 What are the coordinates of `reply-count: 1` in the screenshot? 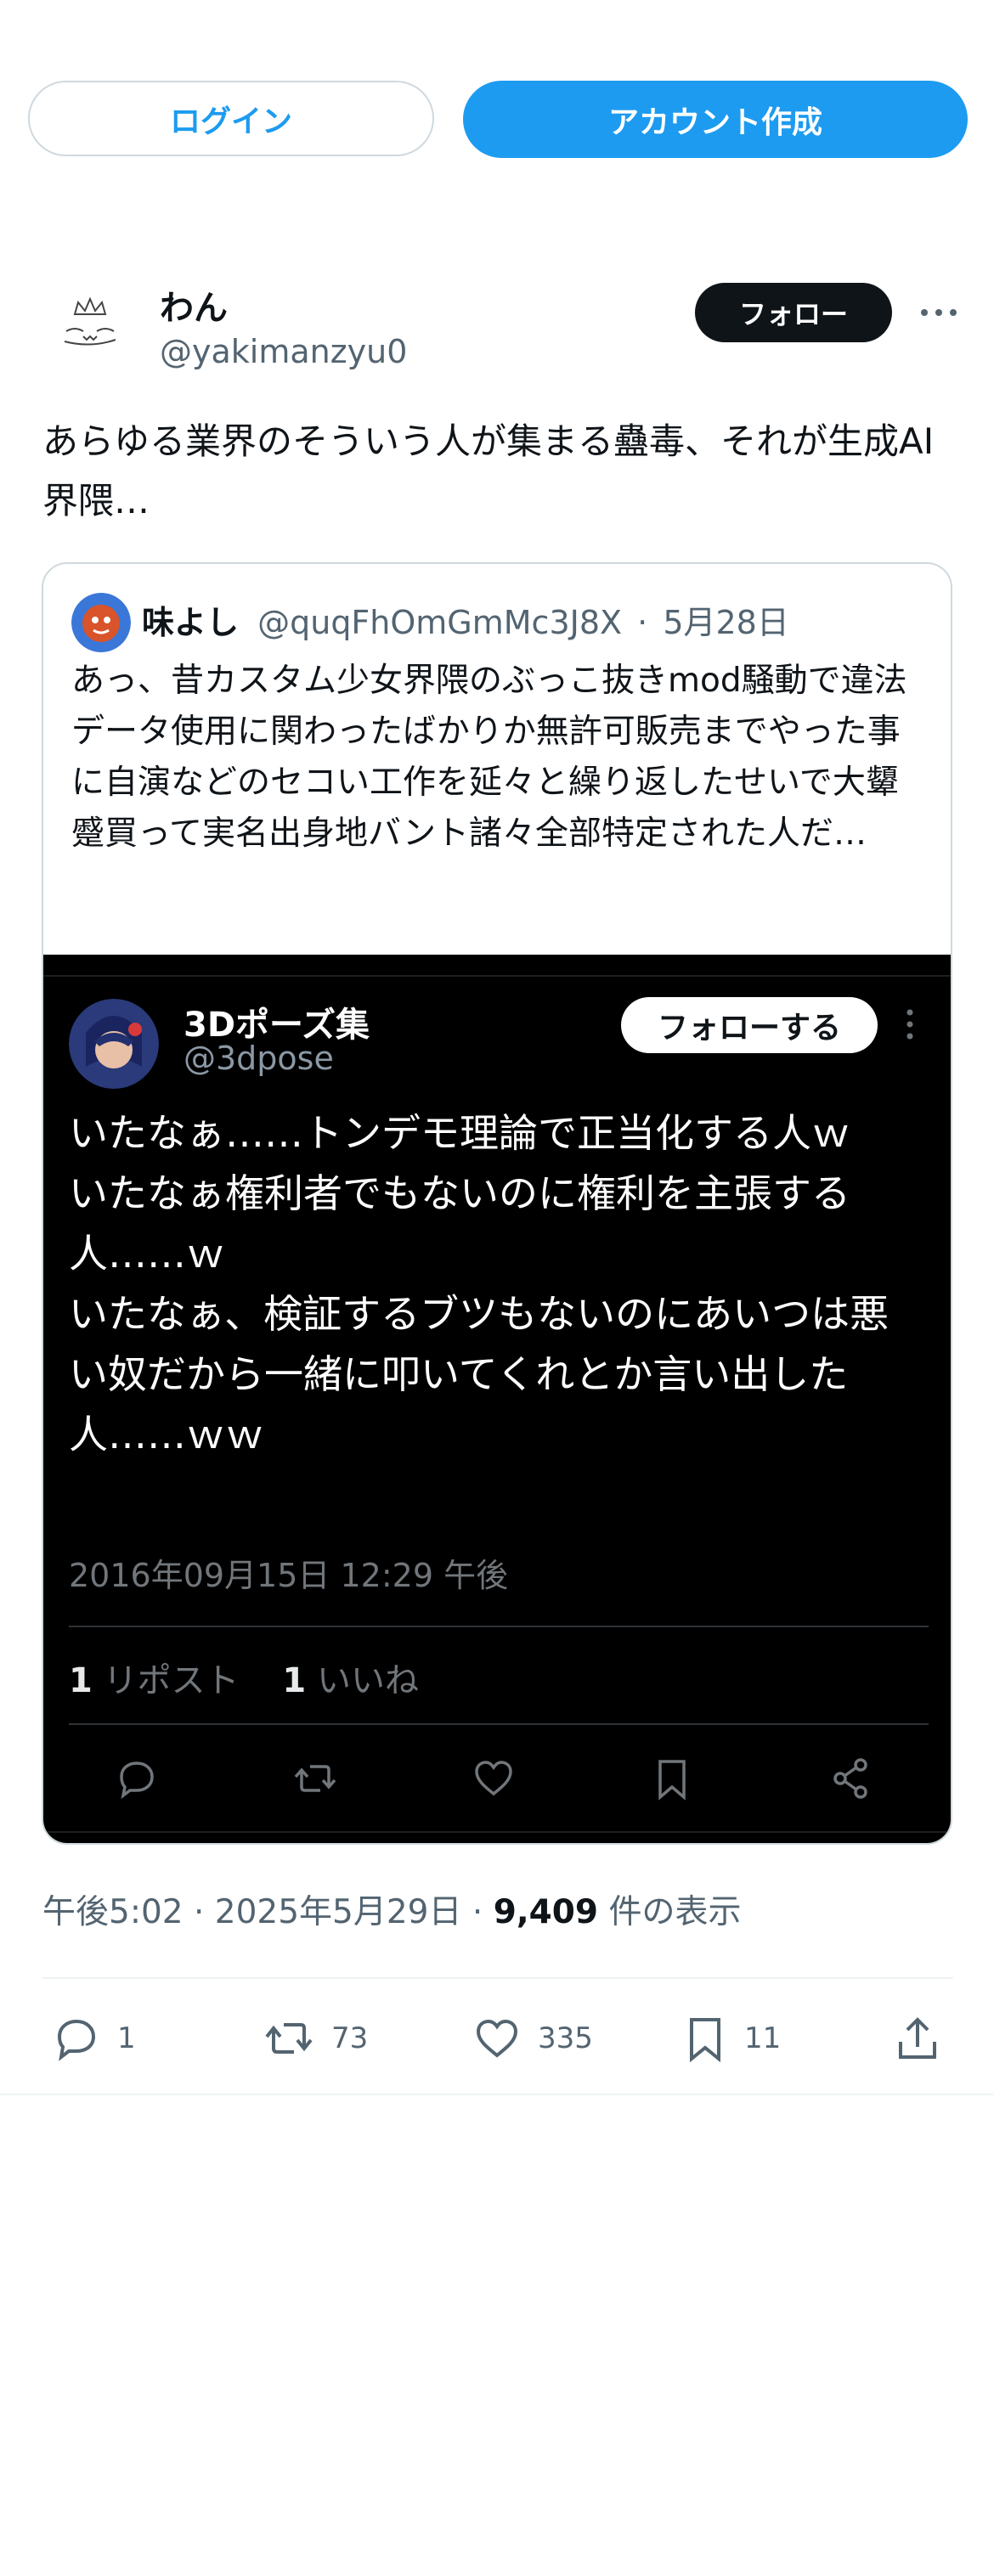 It's located at (126, 2038).